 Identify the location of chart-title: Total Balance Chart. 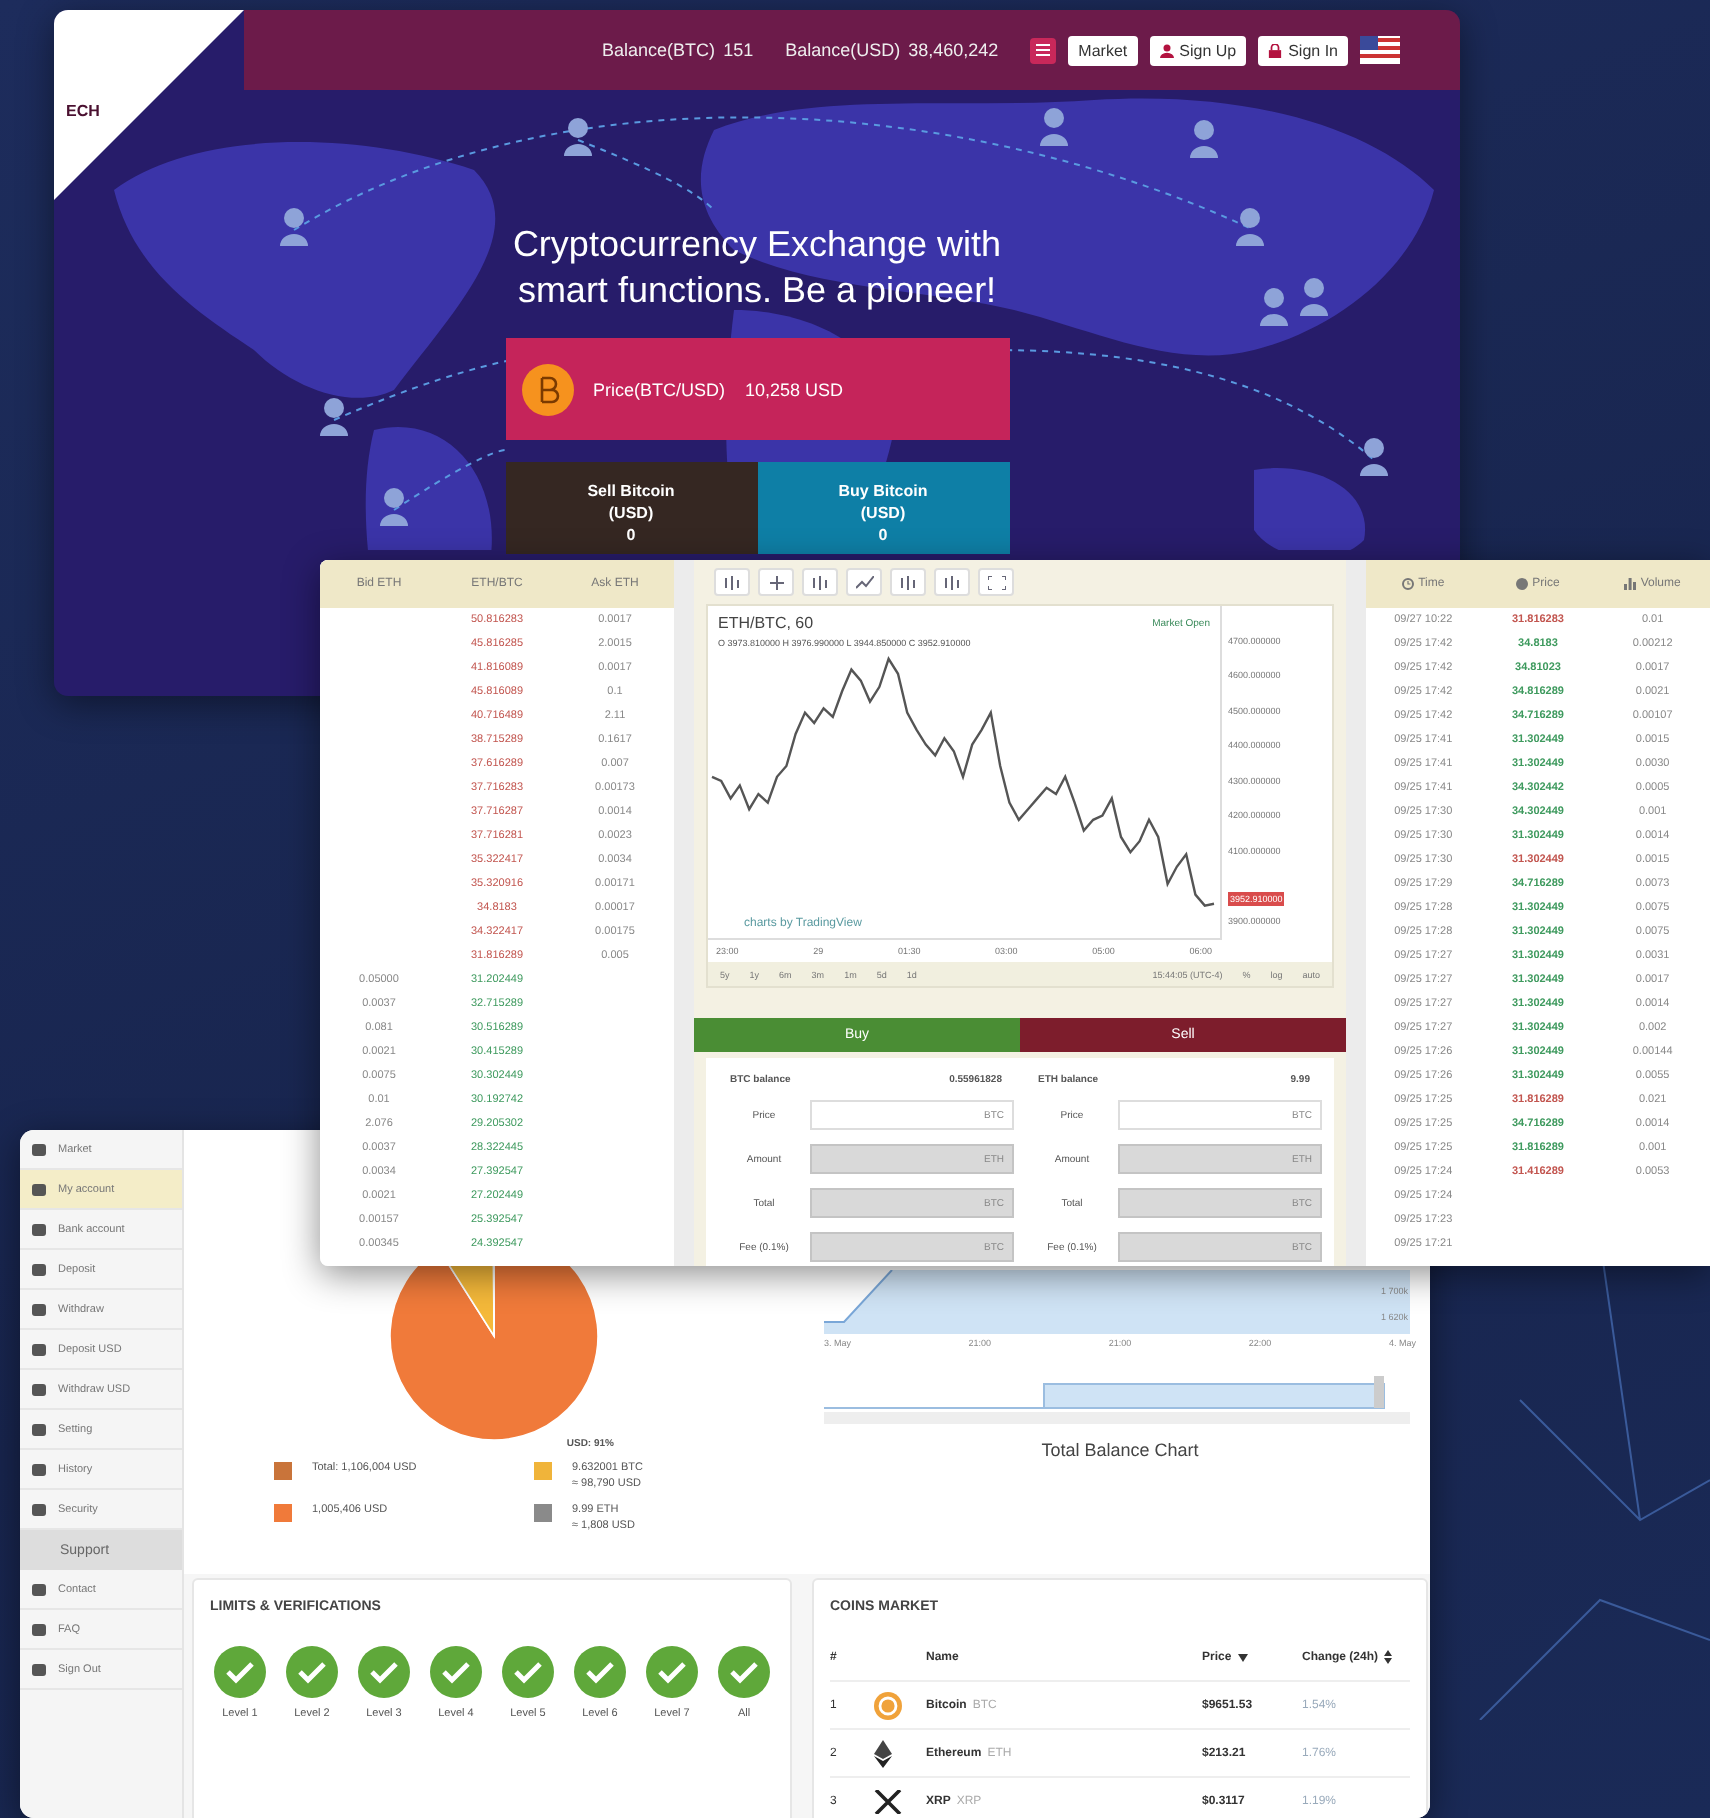
(1120, 1450).